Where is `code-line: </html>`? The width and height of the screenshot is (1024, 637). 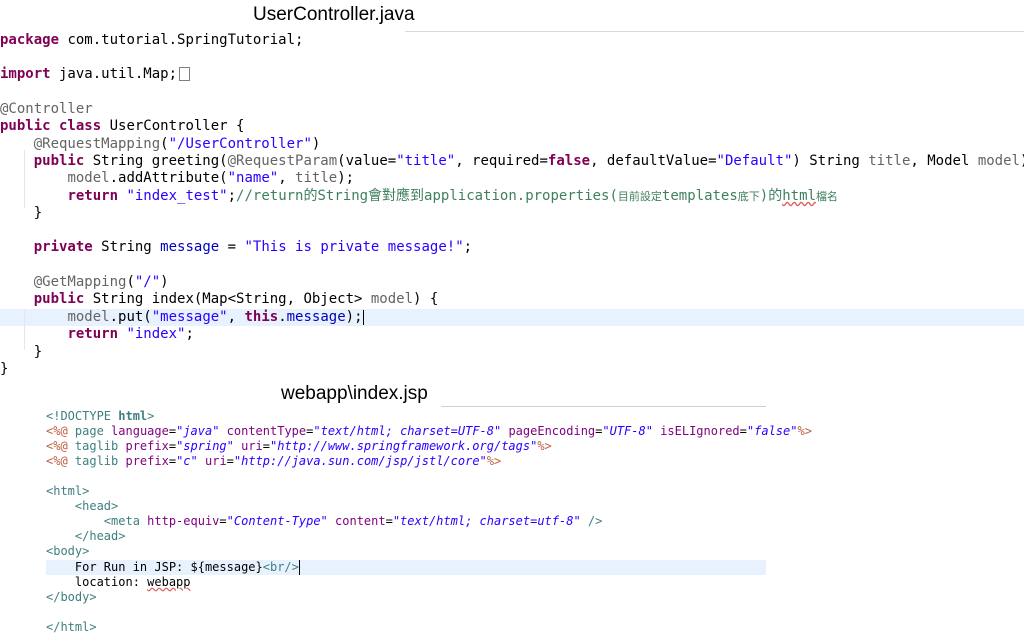
code-line: </html> is located at coordinates (71, 627).